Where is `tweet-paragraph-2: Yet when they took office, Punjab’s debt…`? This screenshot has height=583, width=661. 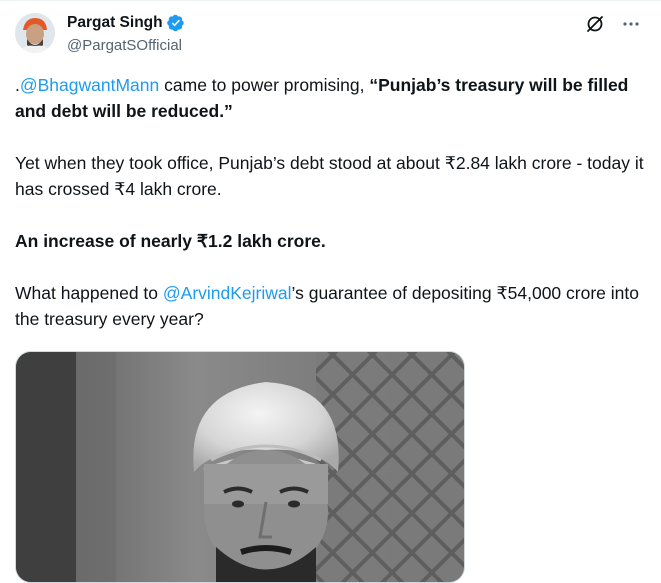 tweet-paragraph-2: Yet when they took office, Punjab’s debt… is located at coordinates (329, 176).